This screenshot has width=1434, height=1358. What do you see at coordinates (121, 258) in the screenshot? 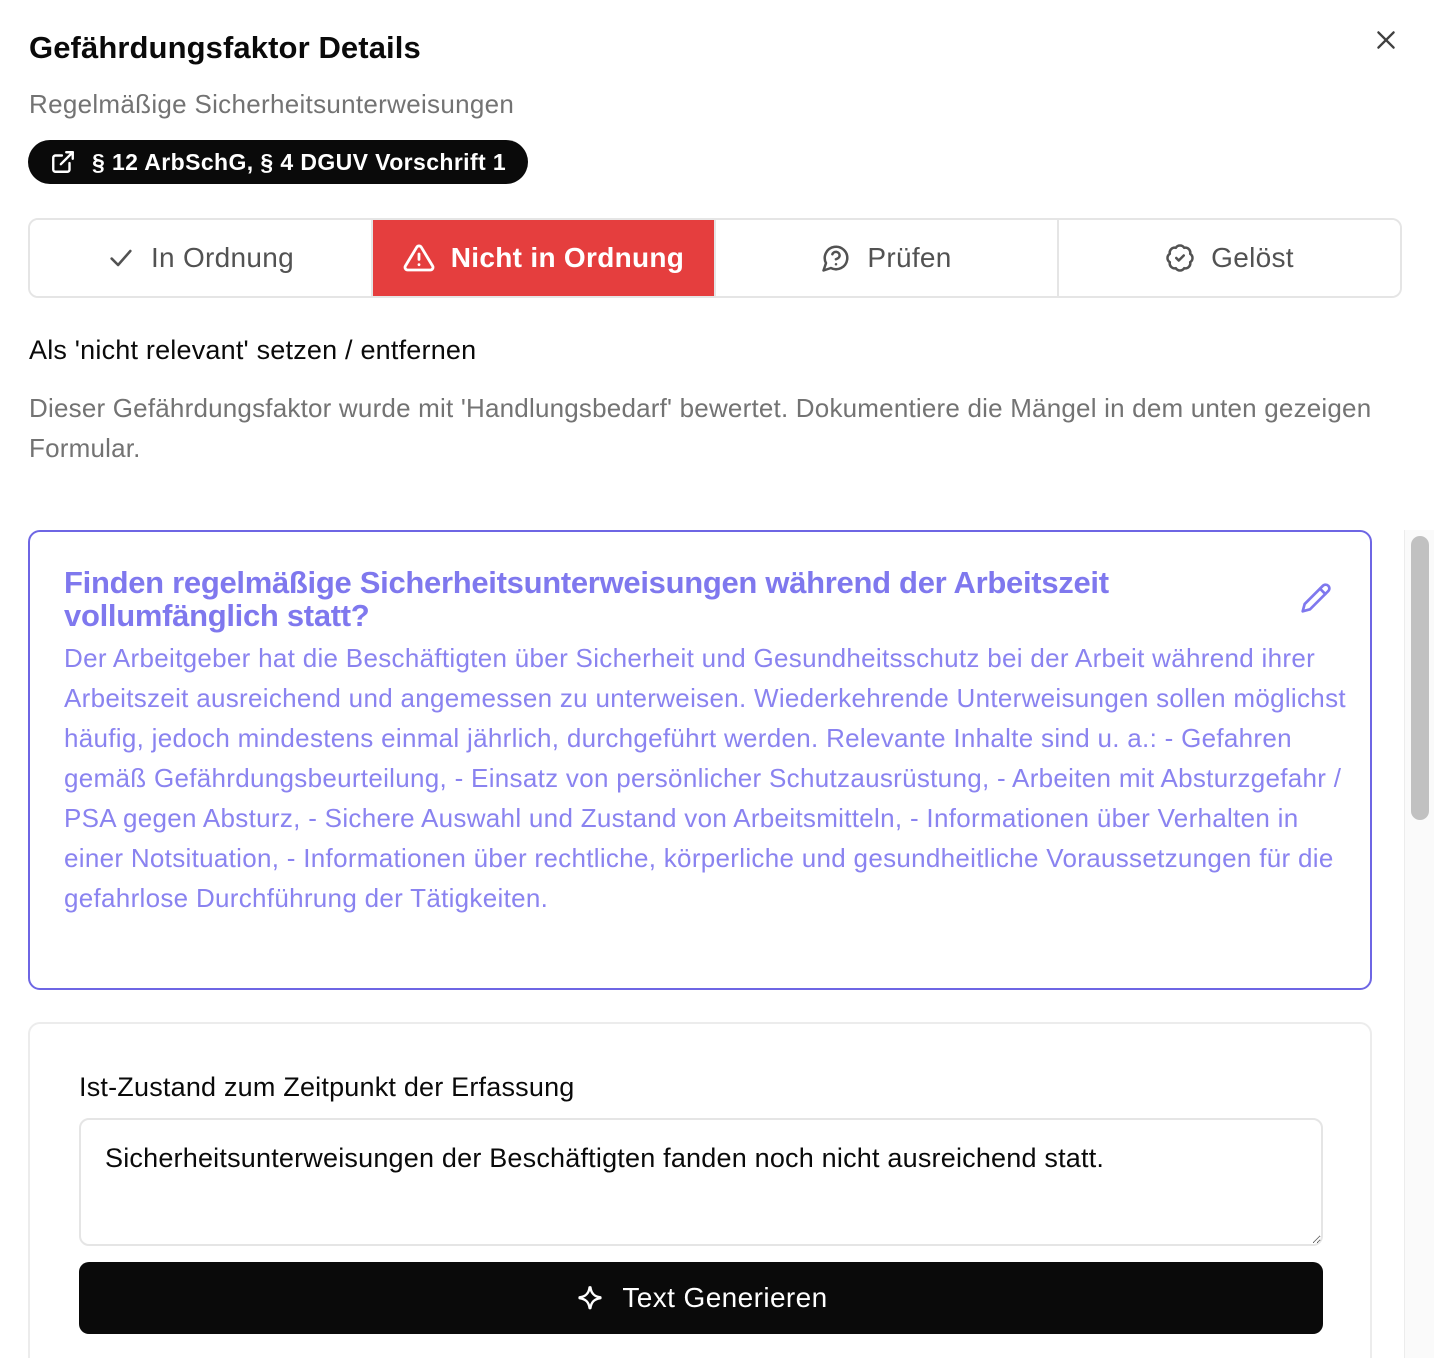
I see `check-icon` at bounding box center [121, 258].